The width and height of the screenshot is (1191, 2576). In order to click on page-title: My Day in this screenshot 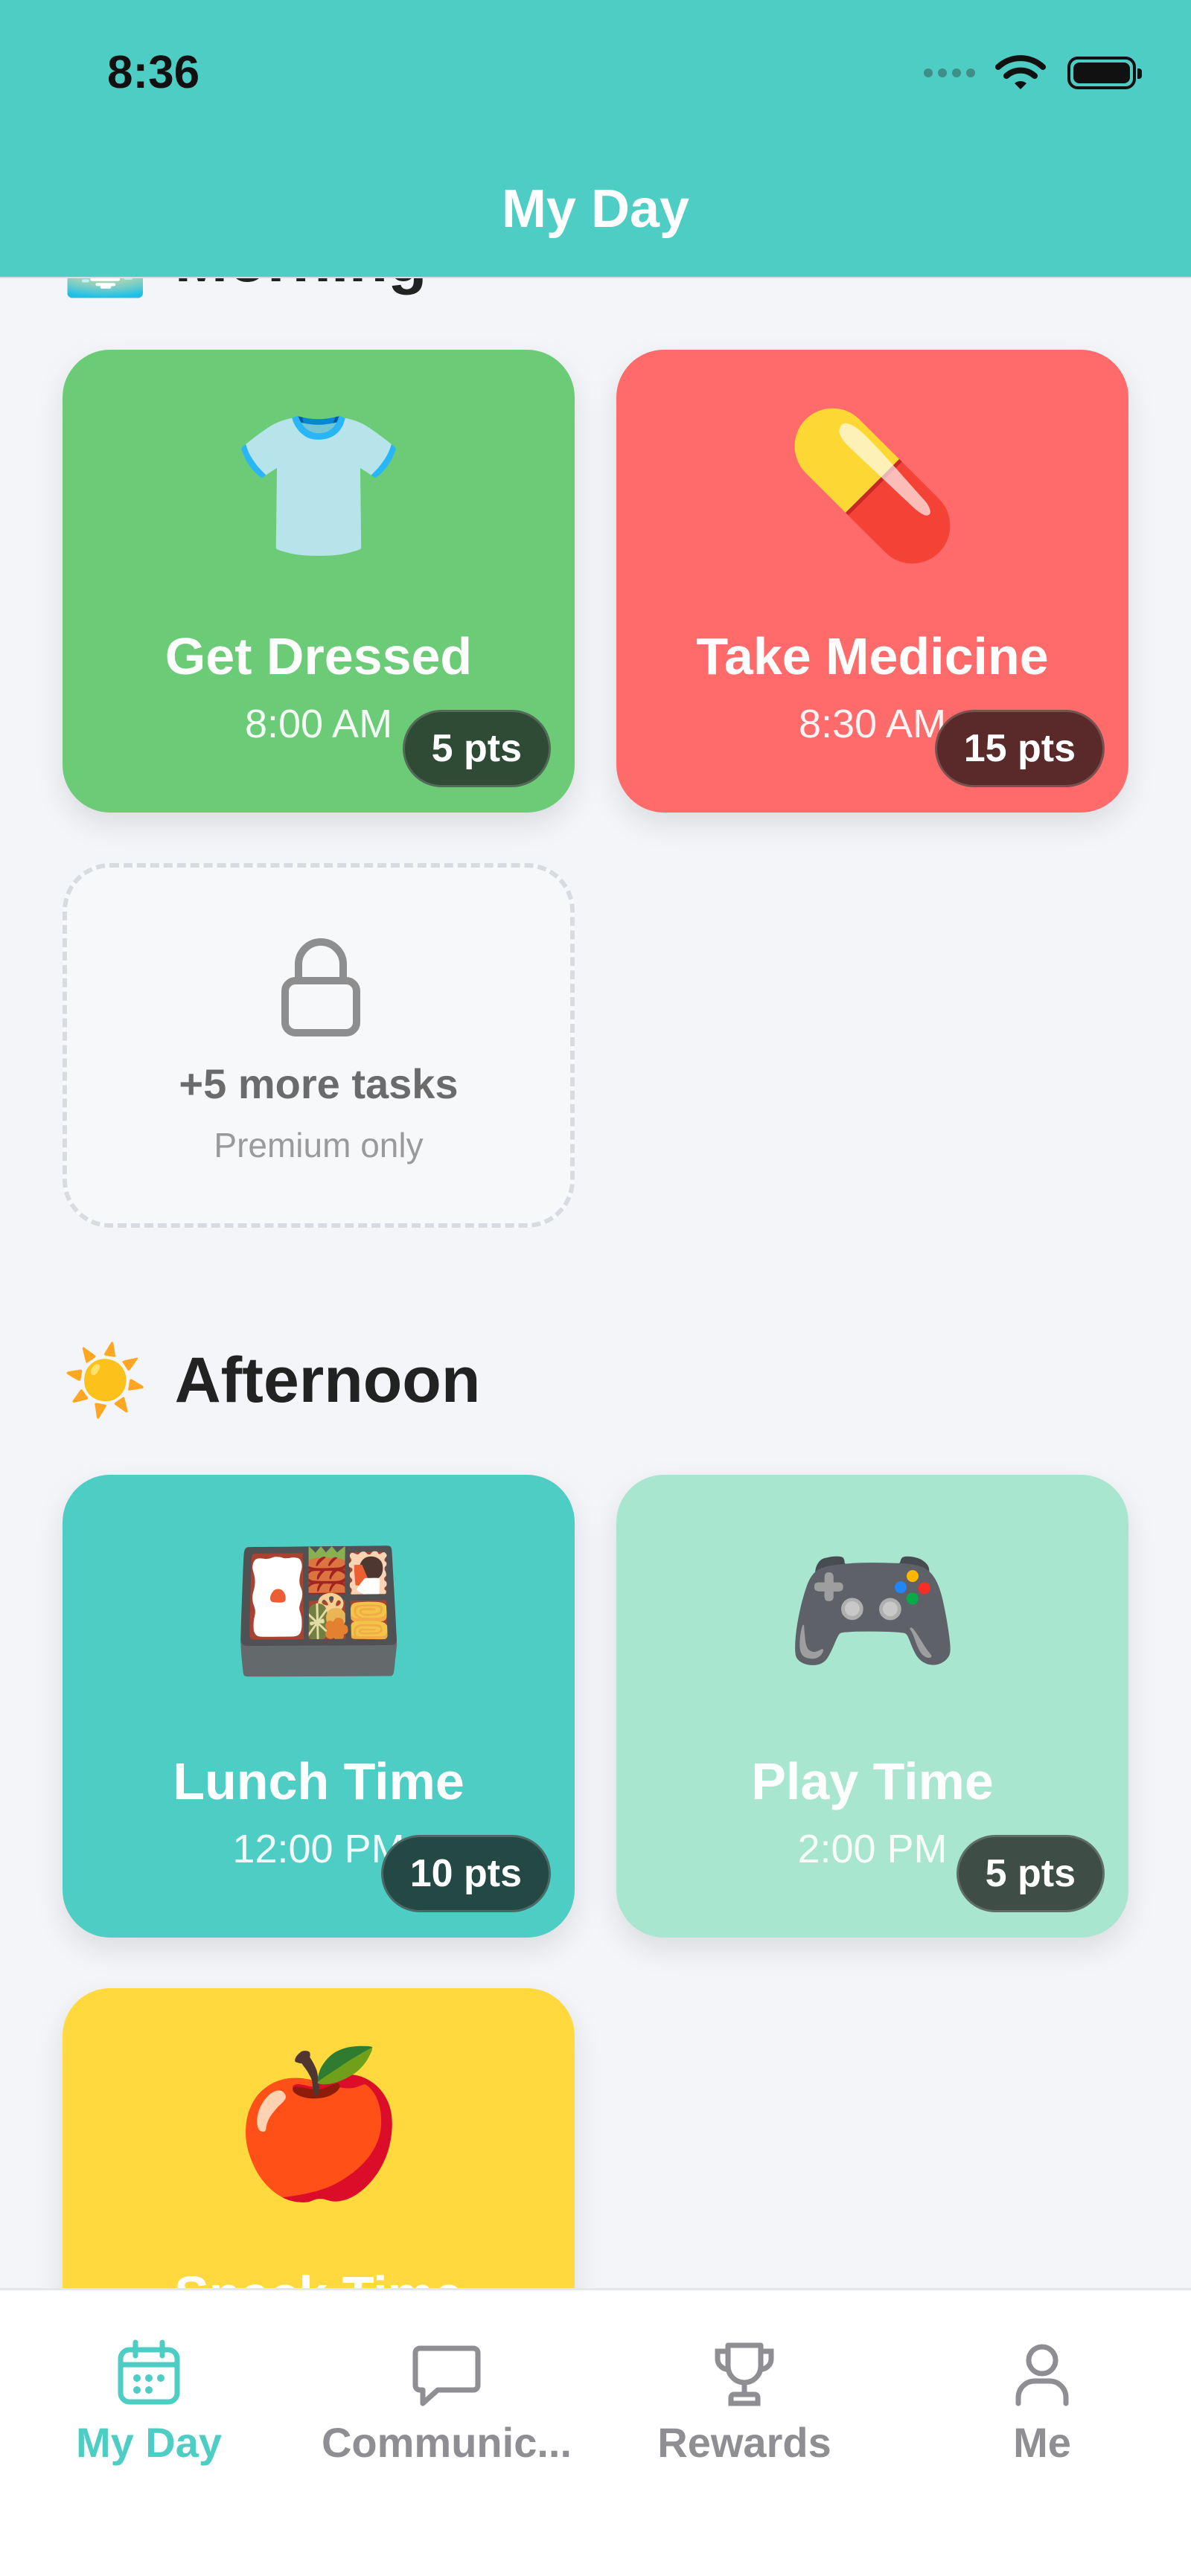, I will do `click(595, 209)`.